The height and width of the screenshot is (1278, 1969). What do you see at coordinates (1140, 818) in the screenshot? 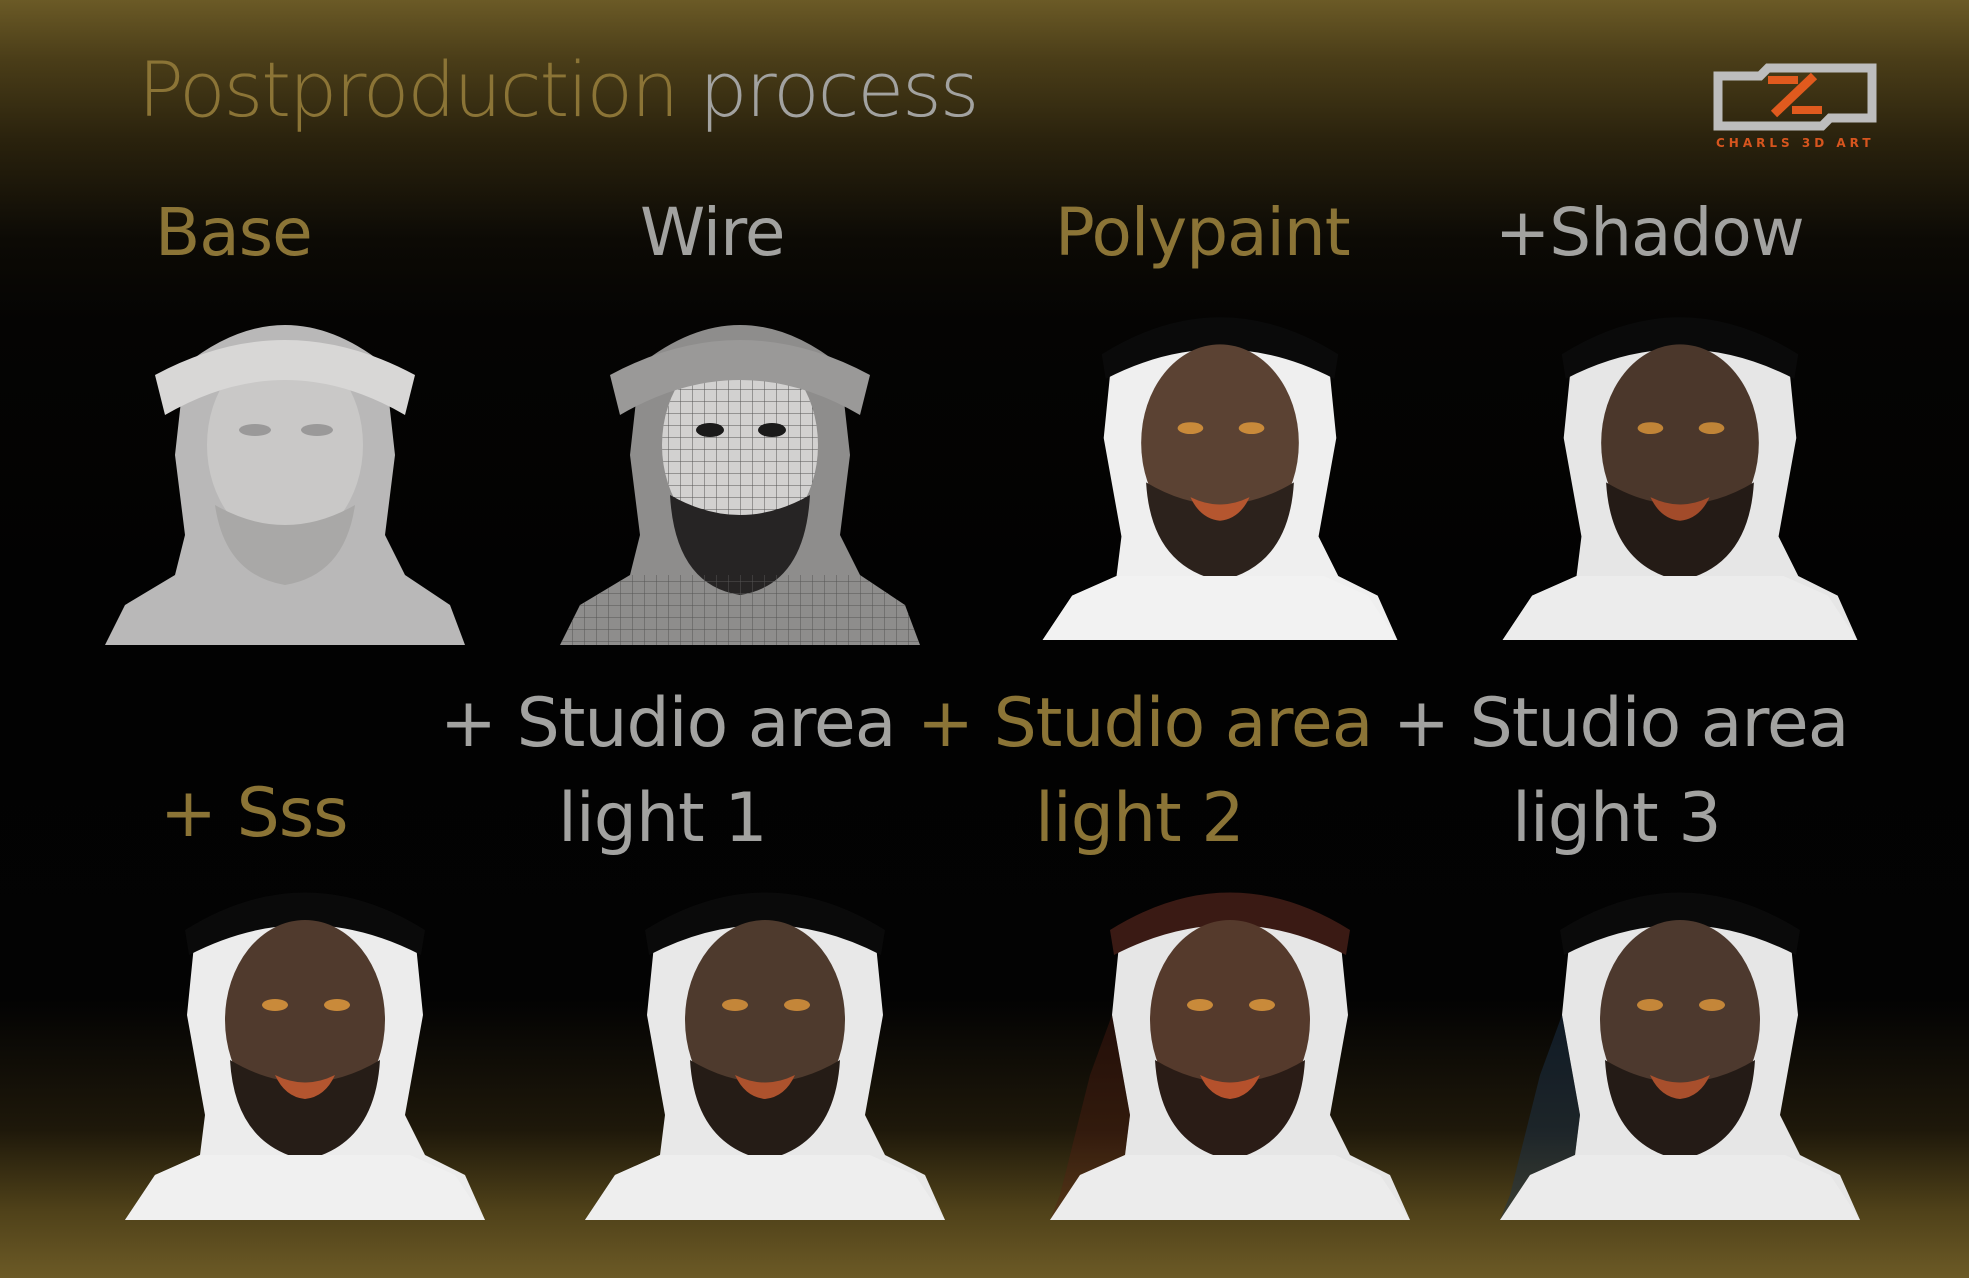
I see `stage-label-studio-light-2-line-2: light 2` at bounding box center [1140, 818].